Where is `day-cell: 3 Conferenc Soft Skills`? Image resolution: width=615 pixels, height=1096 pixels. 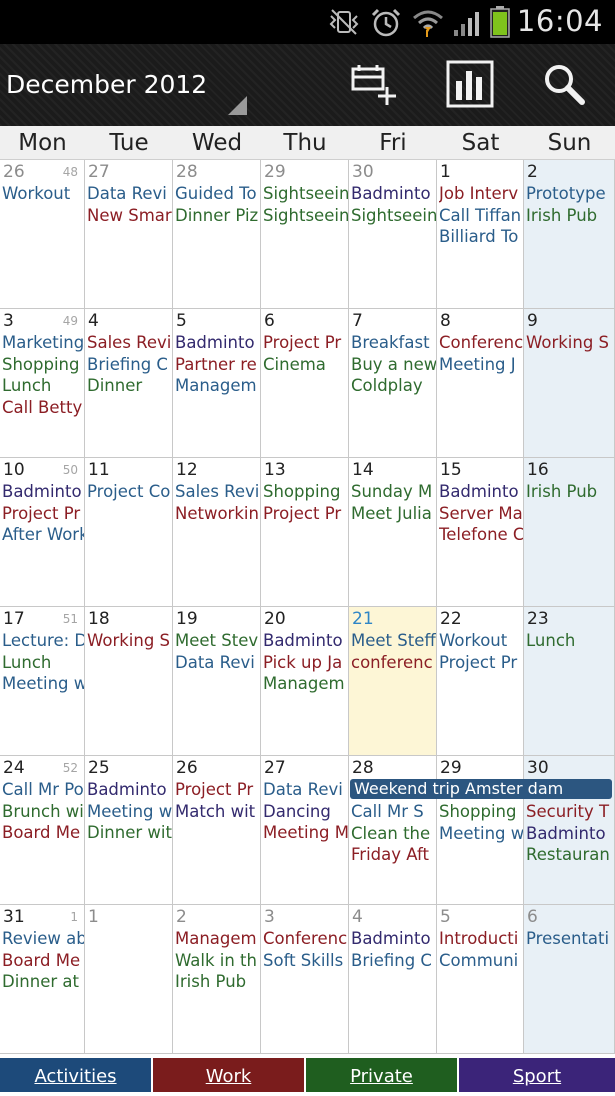
day-cell: 3 Conferenc Soft Skills is located at coordinates (305, 979).